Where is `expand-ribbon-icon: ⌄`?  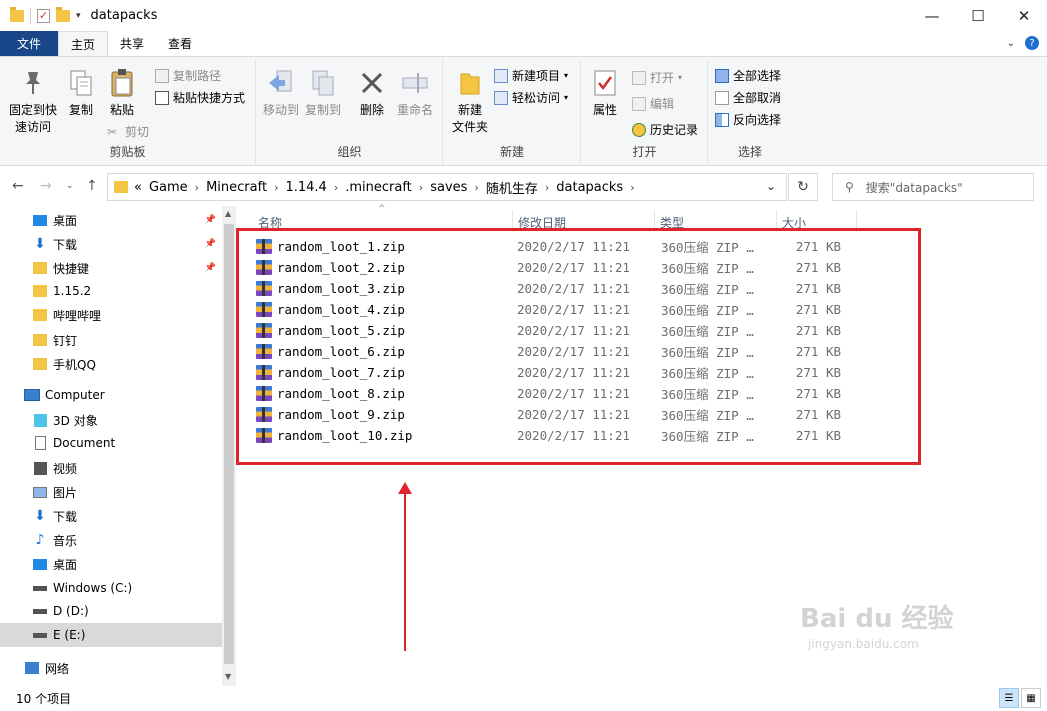 expand-ribbon-icon: ⌄ is located at coordinates (1011, 43).